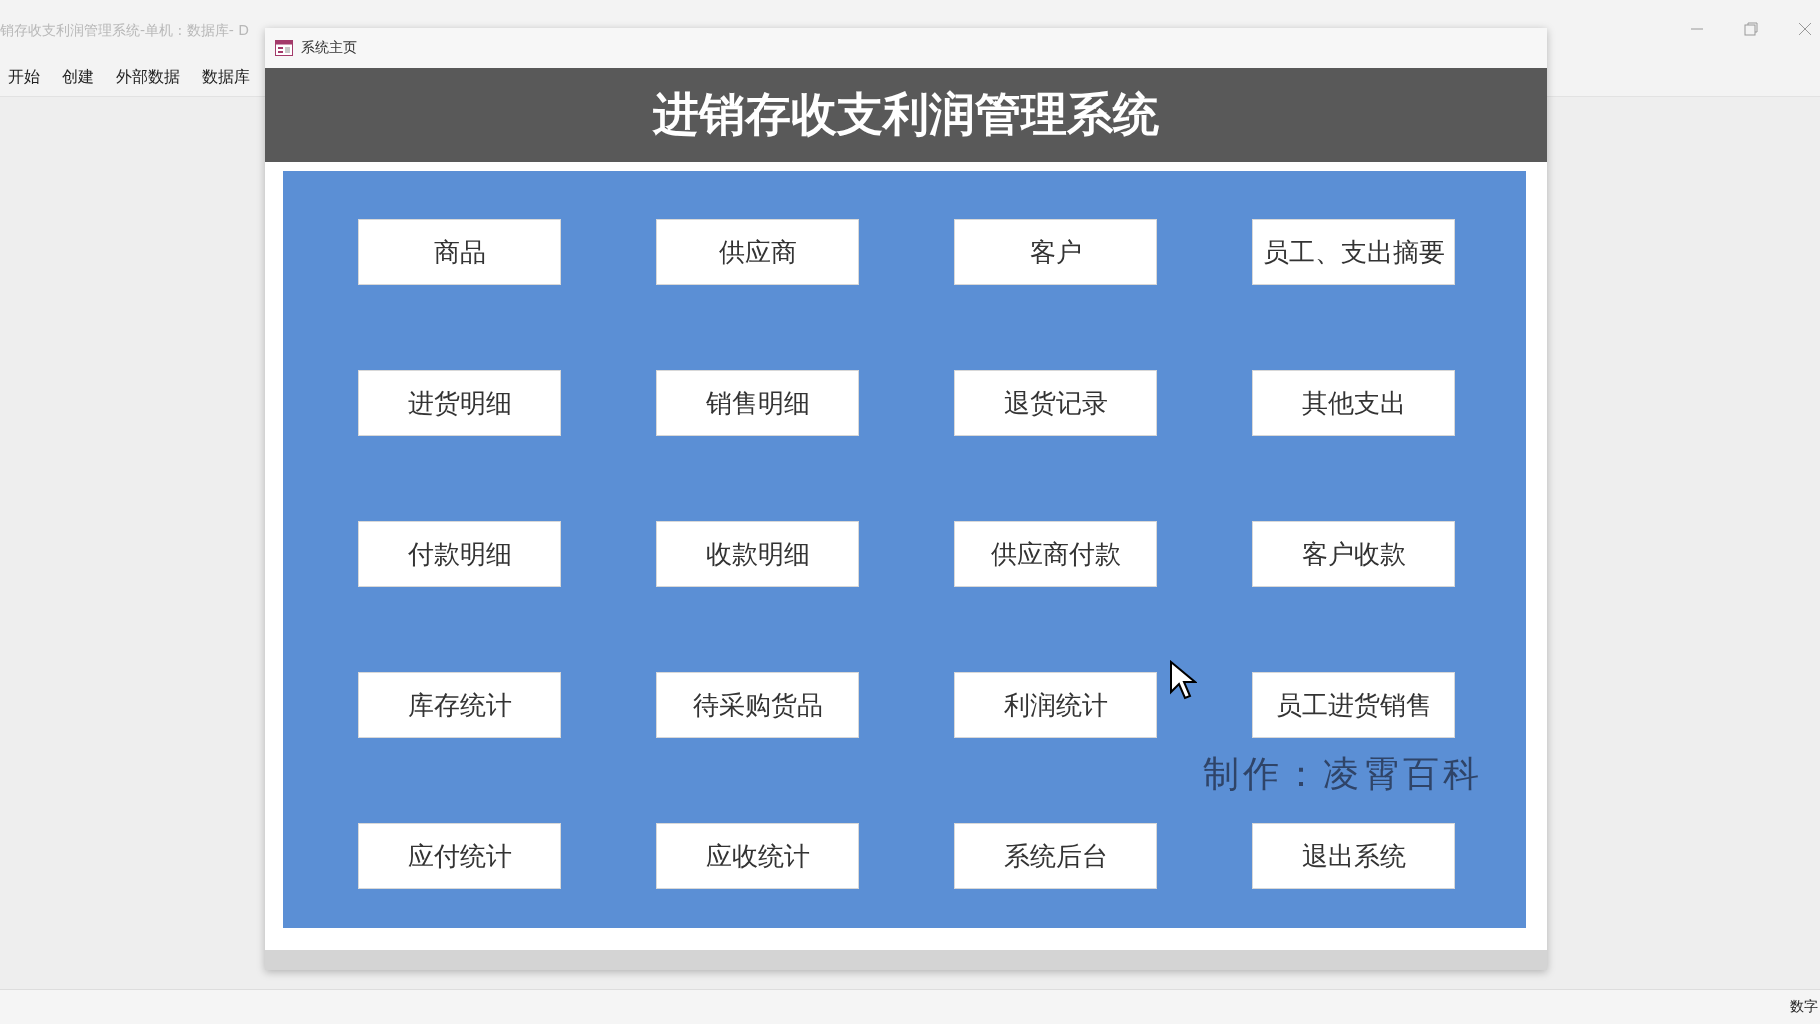 This screenshot has height=1024, width=1820. I want to click on menu-button: 客户, so click(1055, 252).